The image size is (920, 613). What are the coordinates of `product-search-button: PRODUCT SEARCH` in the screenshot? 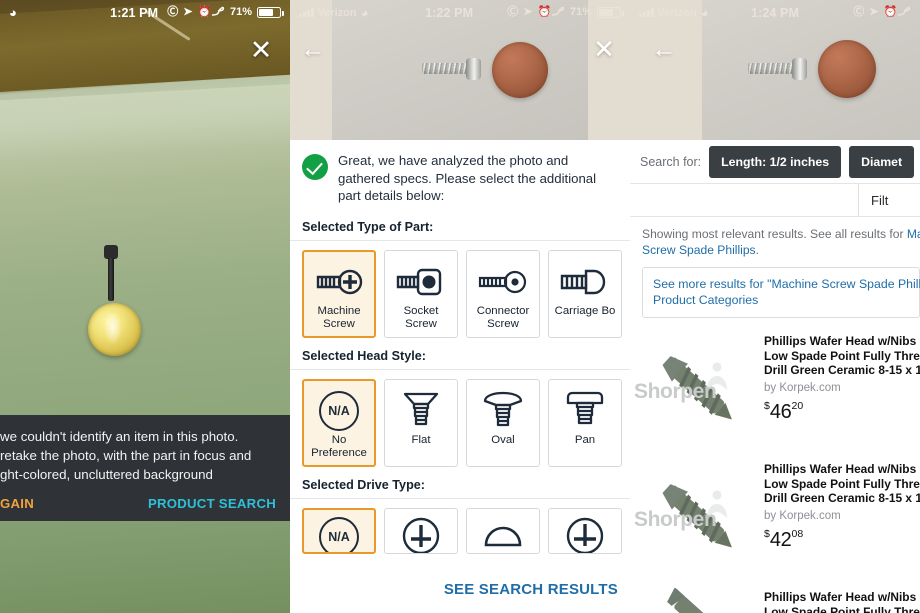 It's located at (212, 503).